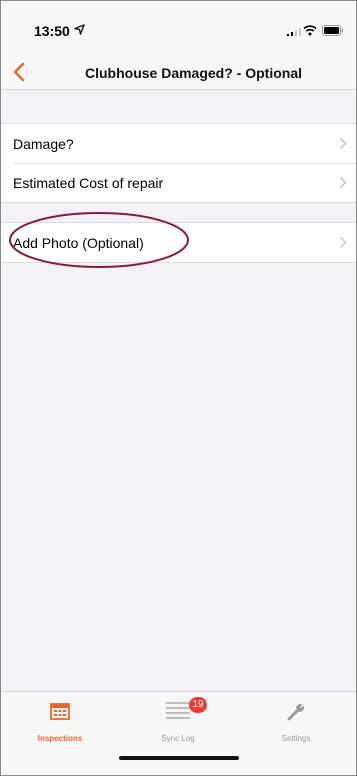 This screenshot has height=776, width=357. What do you see at coordinates (198, 705) in the screenshot?
I see `sync-count-badge: 19` at bounding box center [198, 705].